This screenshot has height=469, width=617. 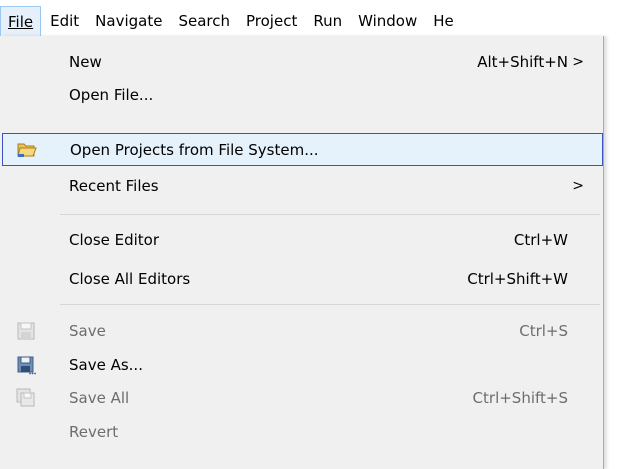 I want to click on folder-open-icon, so click(x=27, y=150).